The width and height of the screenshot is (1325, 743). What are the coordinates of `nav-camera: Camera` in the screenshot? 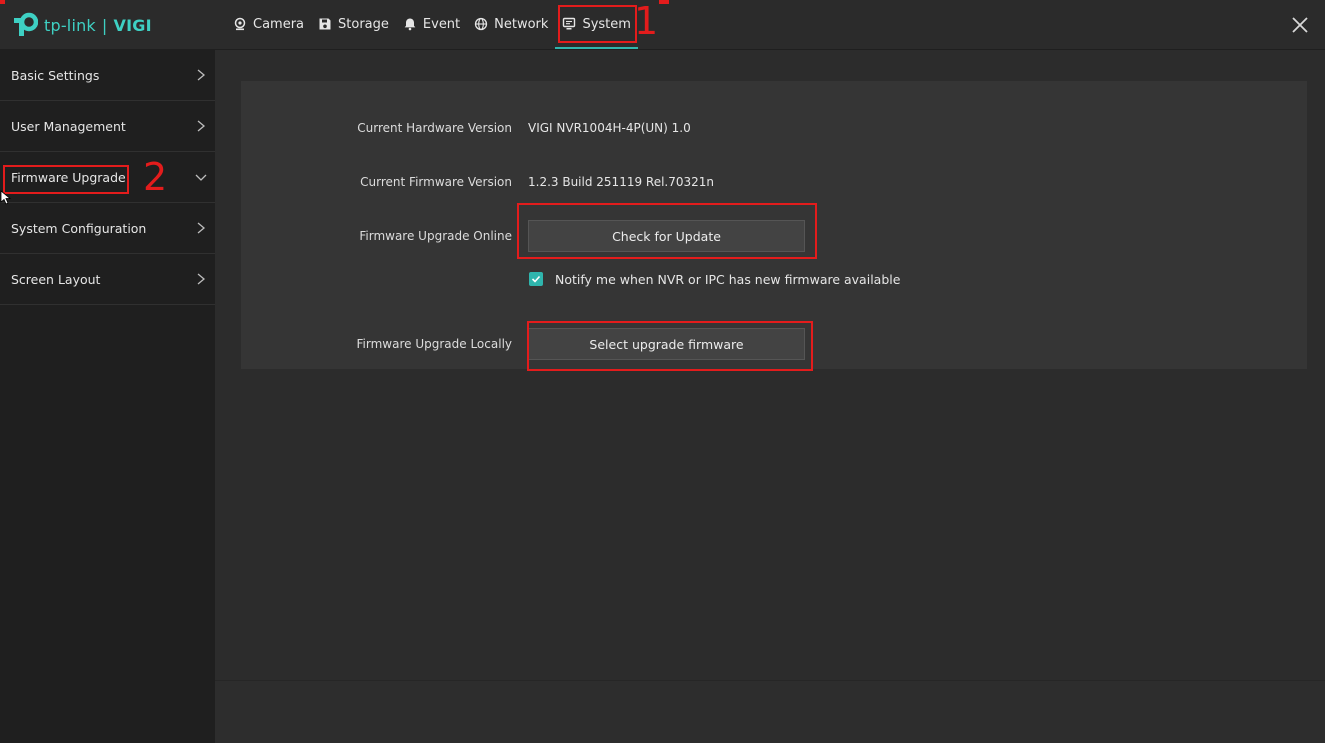 It's located at (268, 24).